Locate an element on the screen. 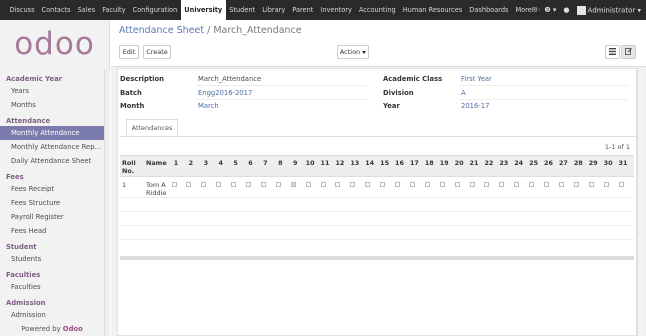 The height and width of the screenshot is (336, 646). sidebar-item-payroll-register: Payroll Register is located at coordinates (52, 217).